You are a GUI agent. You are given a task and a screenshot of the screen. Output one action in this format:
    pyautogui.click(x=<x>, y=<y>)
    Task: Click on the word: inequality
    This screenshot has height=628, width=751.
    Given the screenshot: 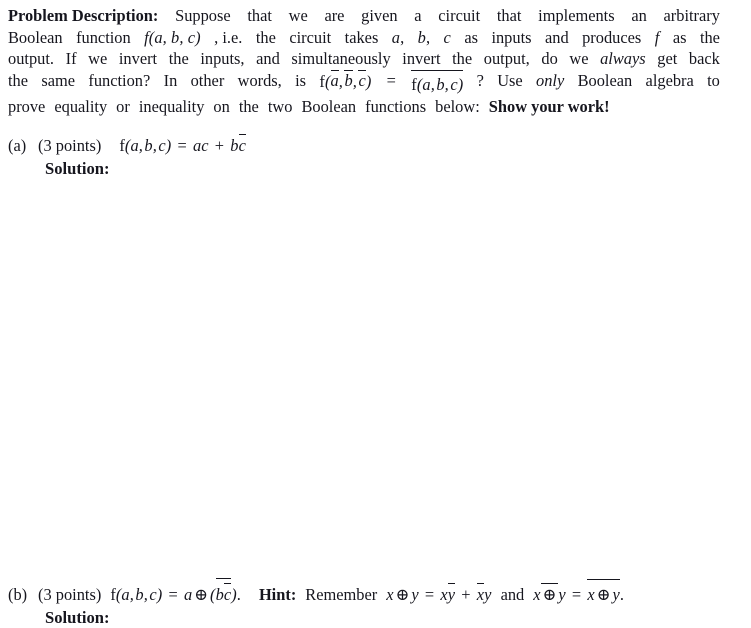 What is the action you would take?
    pyautogui.click(x=171, y=106)
    